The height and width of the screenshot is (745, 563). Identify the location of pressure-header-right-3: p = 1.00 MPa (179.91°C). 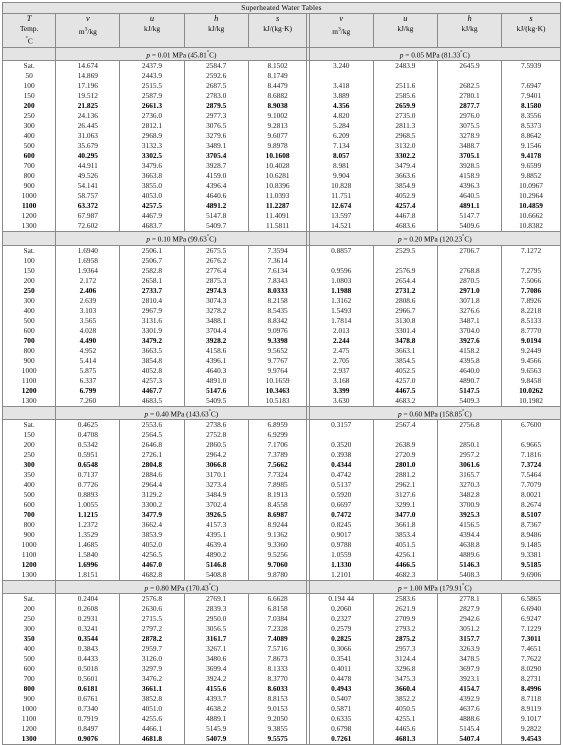
(435, 587).